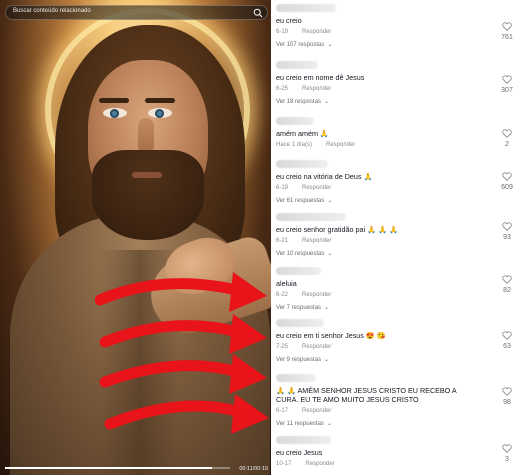  I want to click on comment-text: eu creio em ti senhor Jesus 😍 😘, so click(331, 335).